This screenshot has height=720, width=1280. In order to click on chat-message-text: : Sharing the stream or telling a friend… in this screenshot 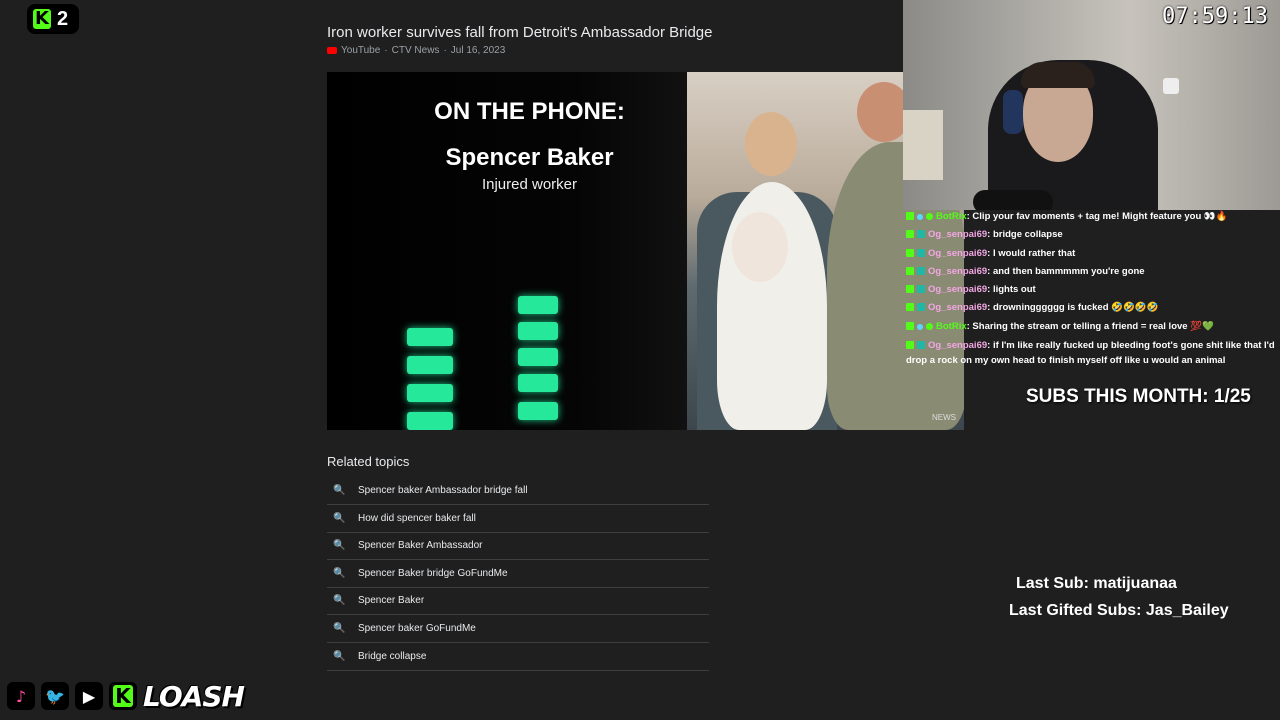, I will do `click(1090, 326)`.